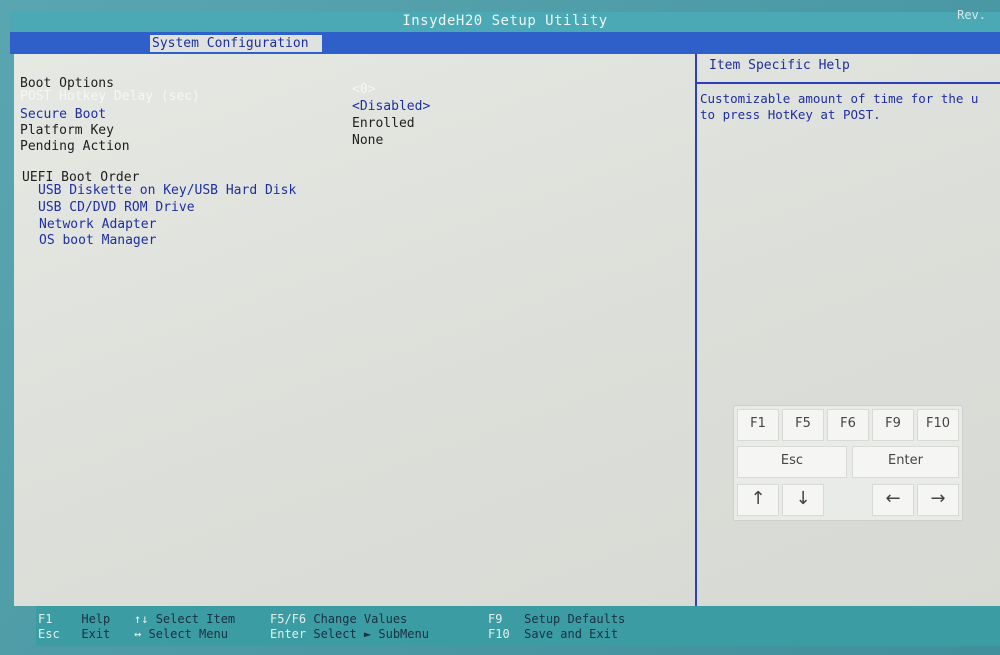 Image resolution: width=1000 pixels, height=655 pixels. I want to click on status-change-values: F5/F6 Change Values, so click(338, 619).